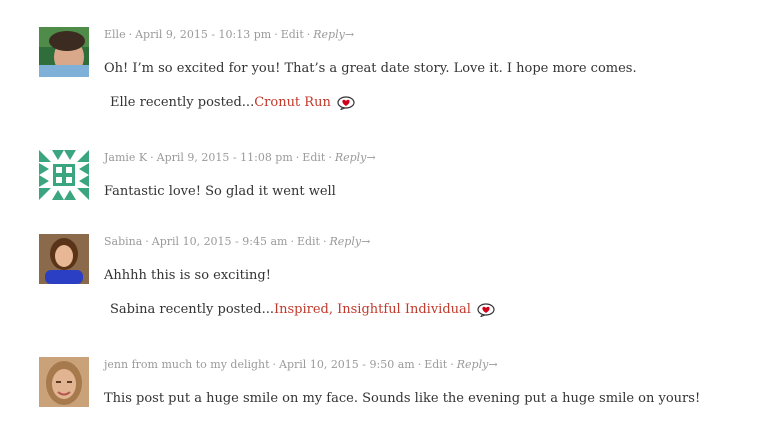  Describe the element at coordinates (115, 34) in the screenshot. I see `comment-author: Elle` at that location.